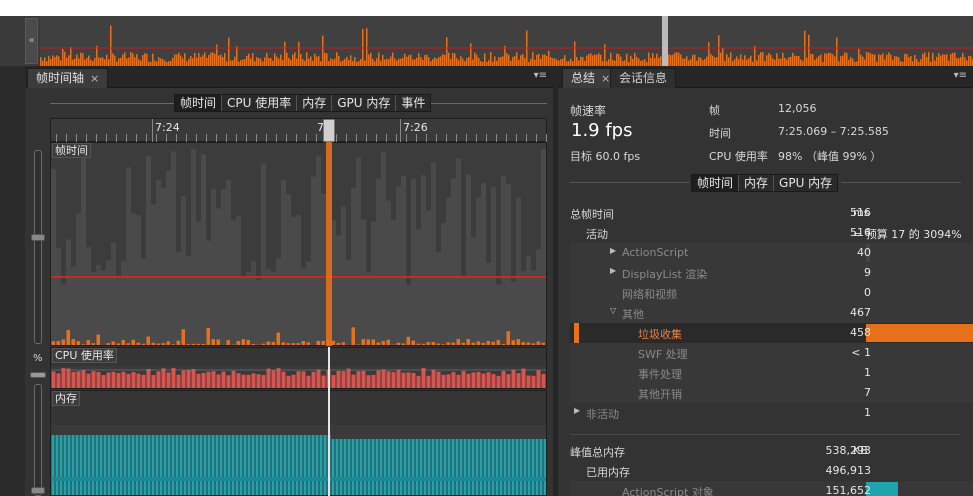 The width and height of the screenshot is (973, 496). Describe the element at coordinates (68, 78) in the screenshot. I see `tab-frame-timeline: 帧时间轴 ×` at that location.